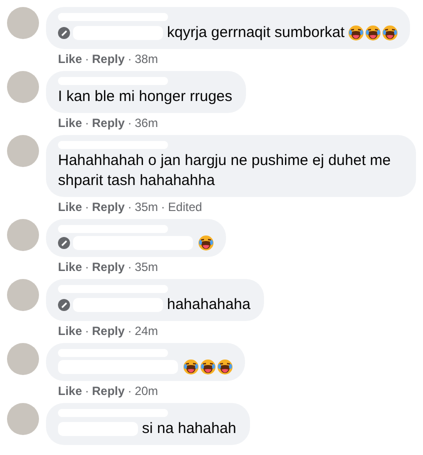 This screenshot has height=455, width=423. Describe the element at coordinates (146, 59) in the screenshot. I see `timestamp: 38m` at that location.